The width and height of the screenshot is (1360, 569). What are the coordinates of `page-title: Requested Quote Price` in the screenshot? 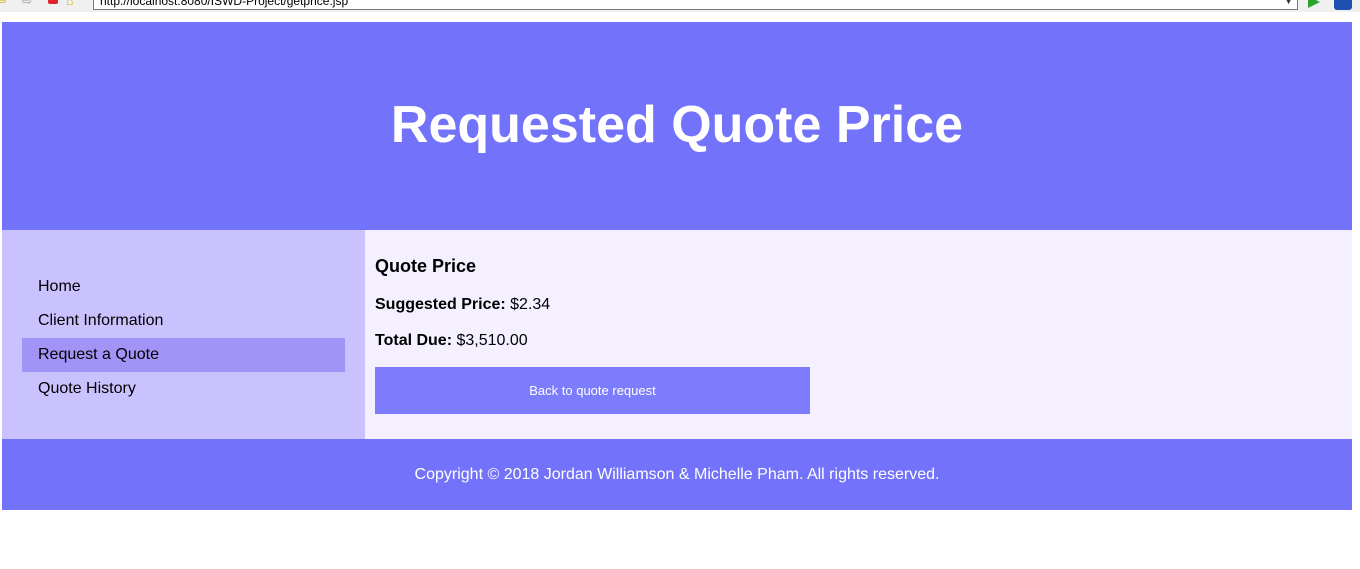 It's located at (677, 125).